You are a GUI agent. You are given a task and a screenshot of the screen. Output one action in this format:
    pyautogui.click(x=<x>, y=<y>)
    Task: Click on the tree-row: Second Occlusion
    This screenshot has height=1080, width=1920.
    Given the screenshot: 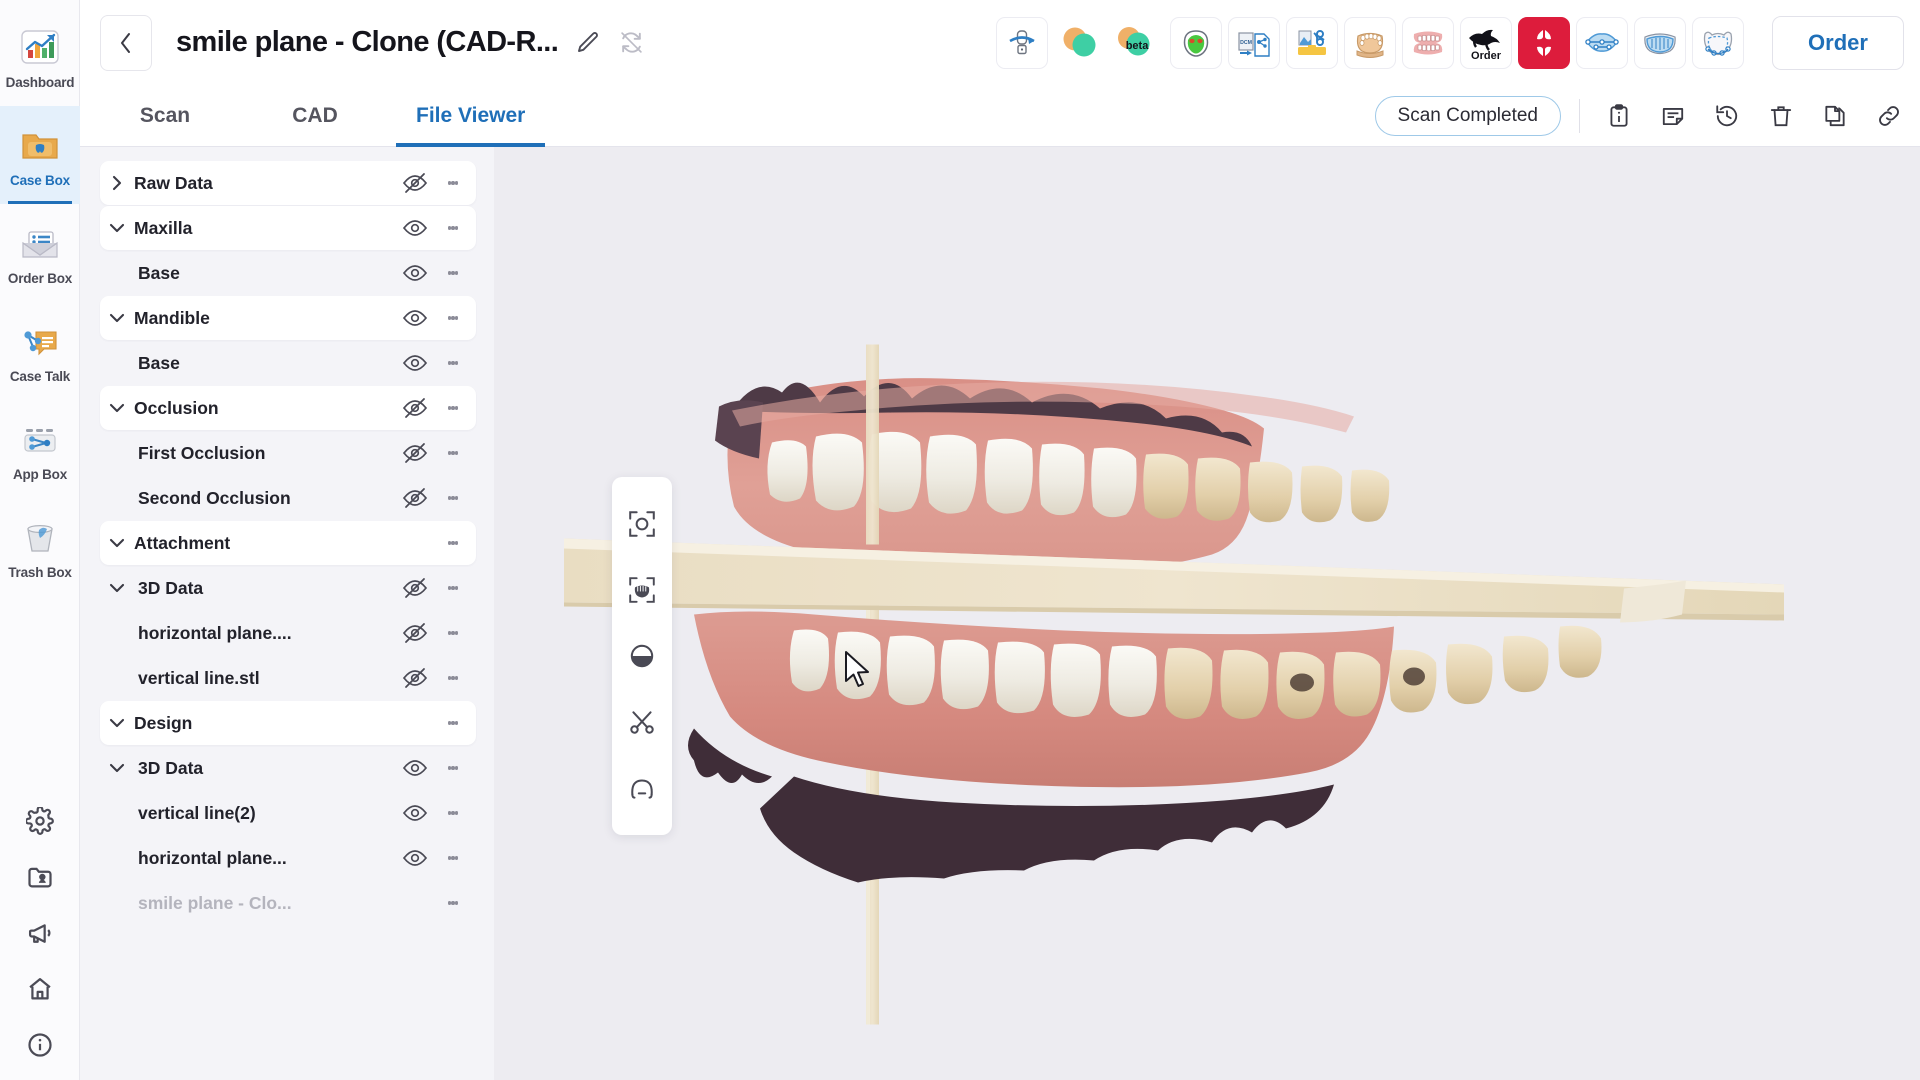 What is the action you would take?
    pyautogui.click(x=288, y=498)
    